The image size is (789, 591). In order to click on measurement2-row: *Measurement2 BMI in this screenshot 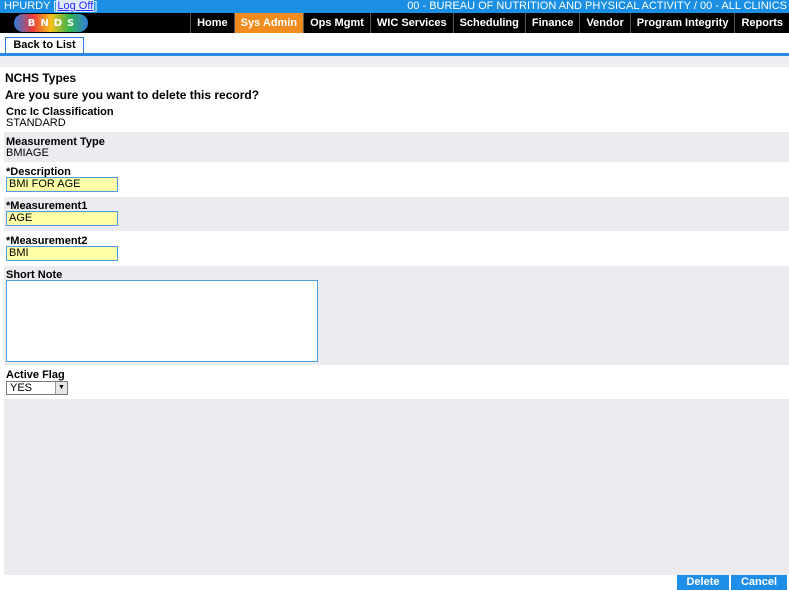, I will do `click(396, 248)`.